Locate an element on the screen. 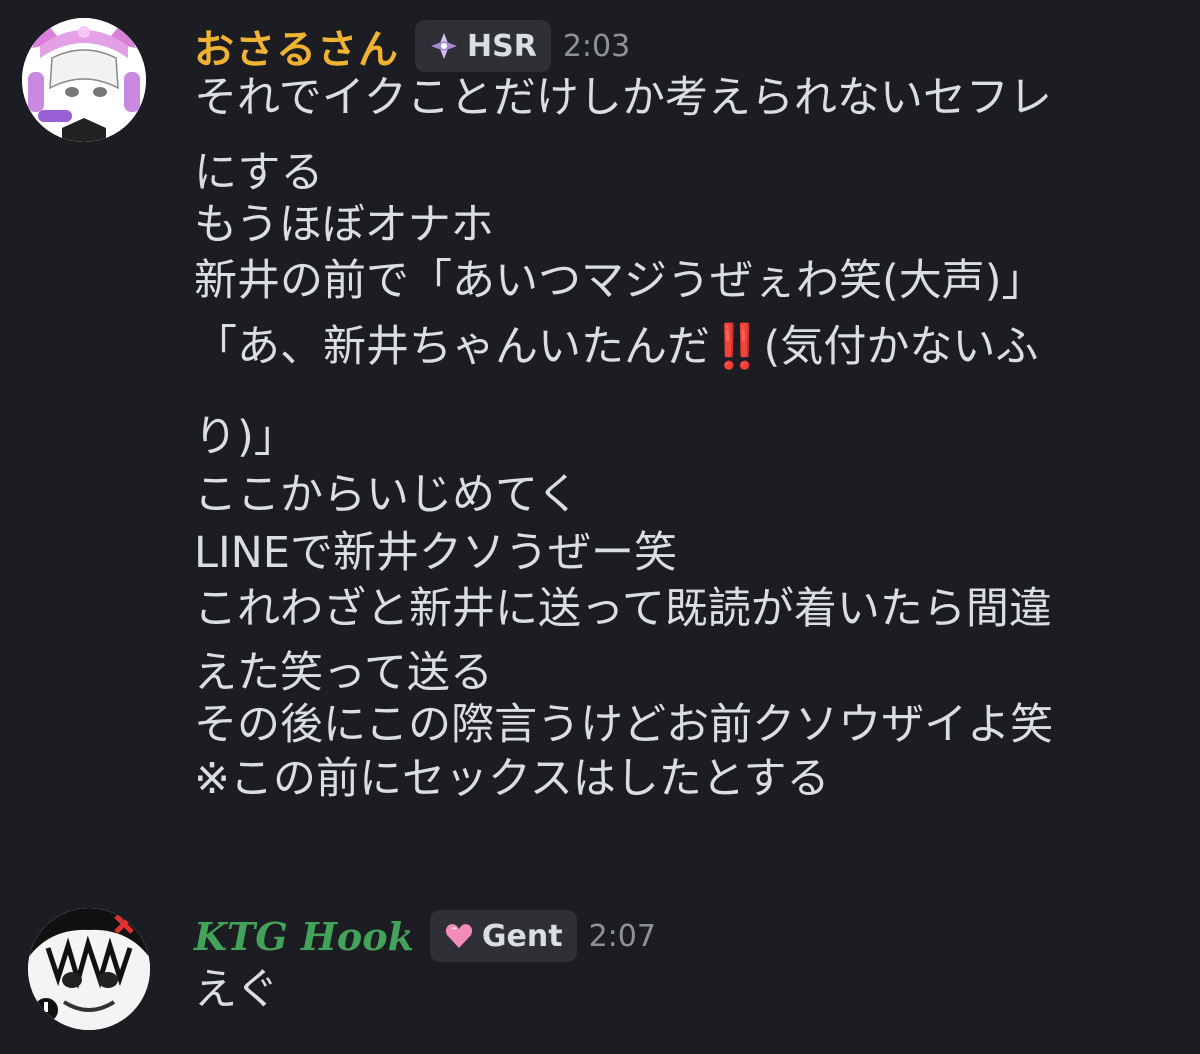 Image resolution: width=1200 pixels, height=1054 pixels. message-line: 「あ、新井ちゃんいたんだ‼️(気付かないふ is located at coordinates (616, 347).